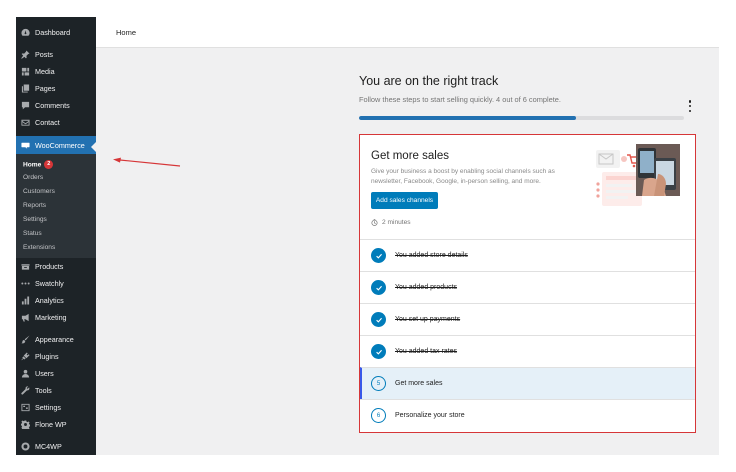 The width and height of the screenshot is (736, 472). Describe the element at coordinates (690, 106) in the screenshot. I see `more-options-icon` at that location.